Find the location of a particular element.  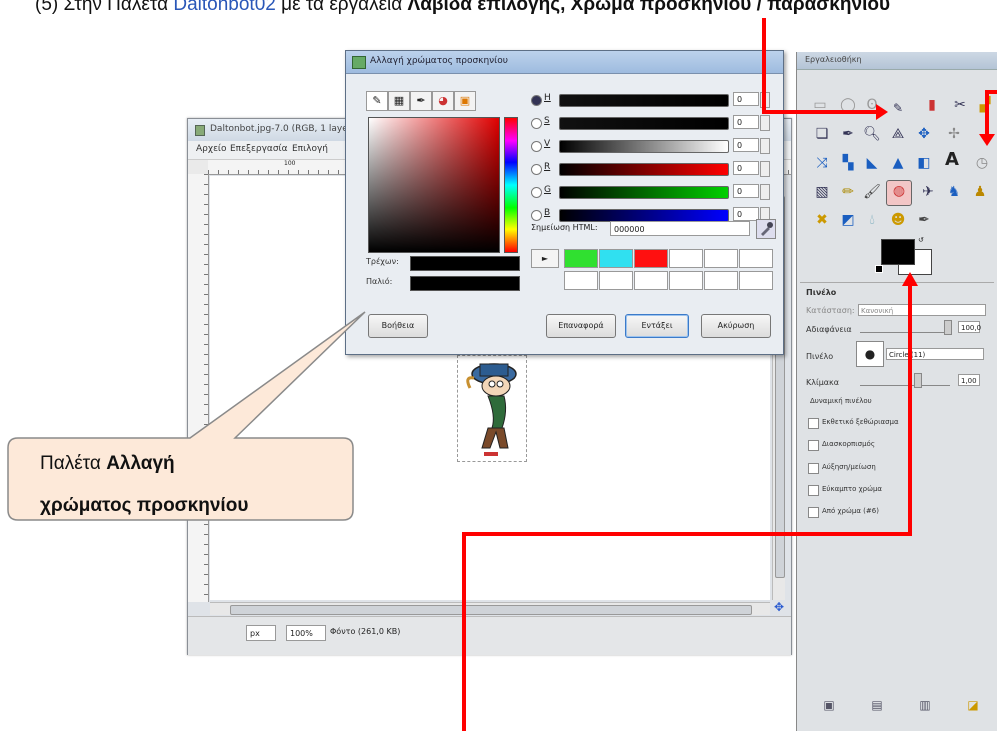

callout-line-1: Παλέτα Αλλαγή is located at coordinates (107, 464).